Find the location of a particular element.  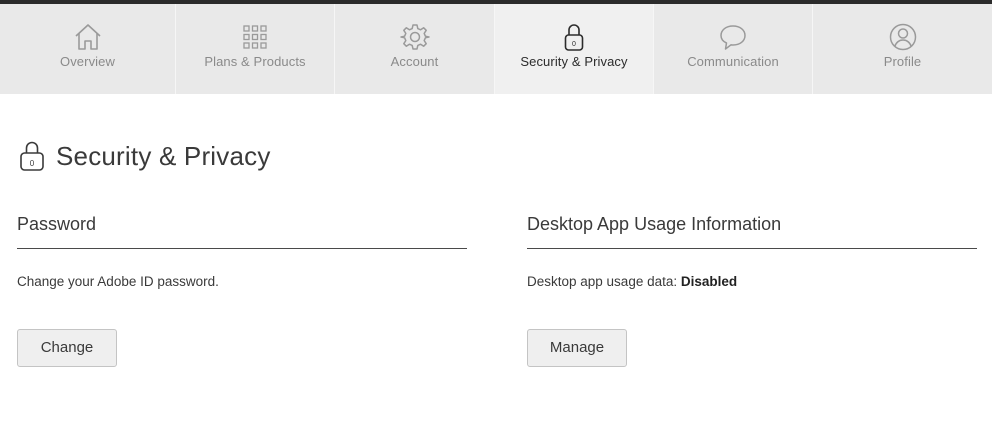

tab-communication: Communication is located at coordinates (733, 49).